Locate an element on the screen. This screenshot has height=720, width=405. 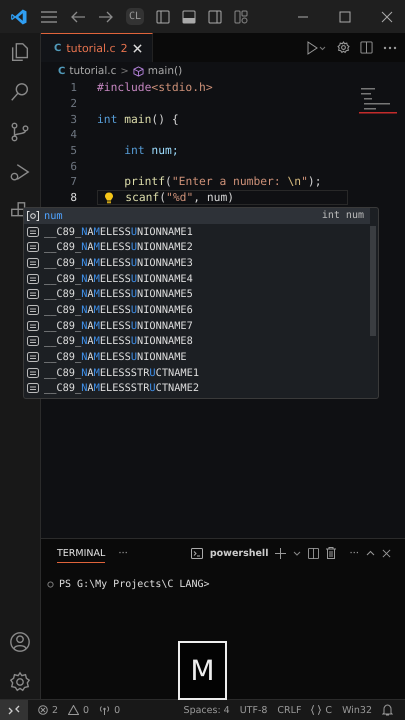
search-icon is located at coordinates (20, 92).